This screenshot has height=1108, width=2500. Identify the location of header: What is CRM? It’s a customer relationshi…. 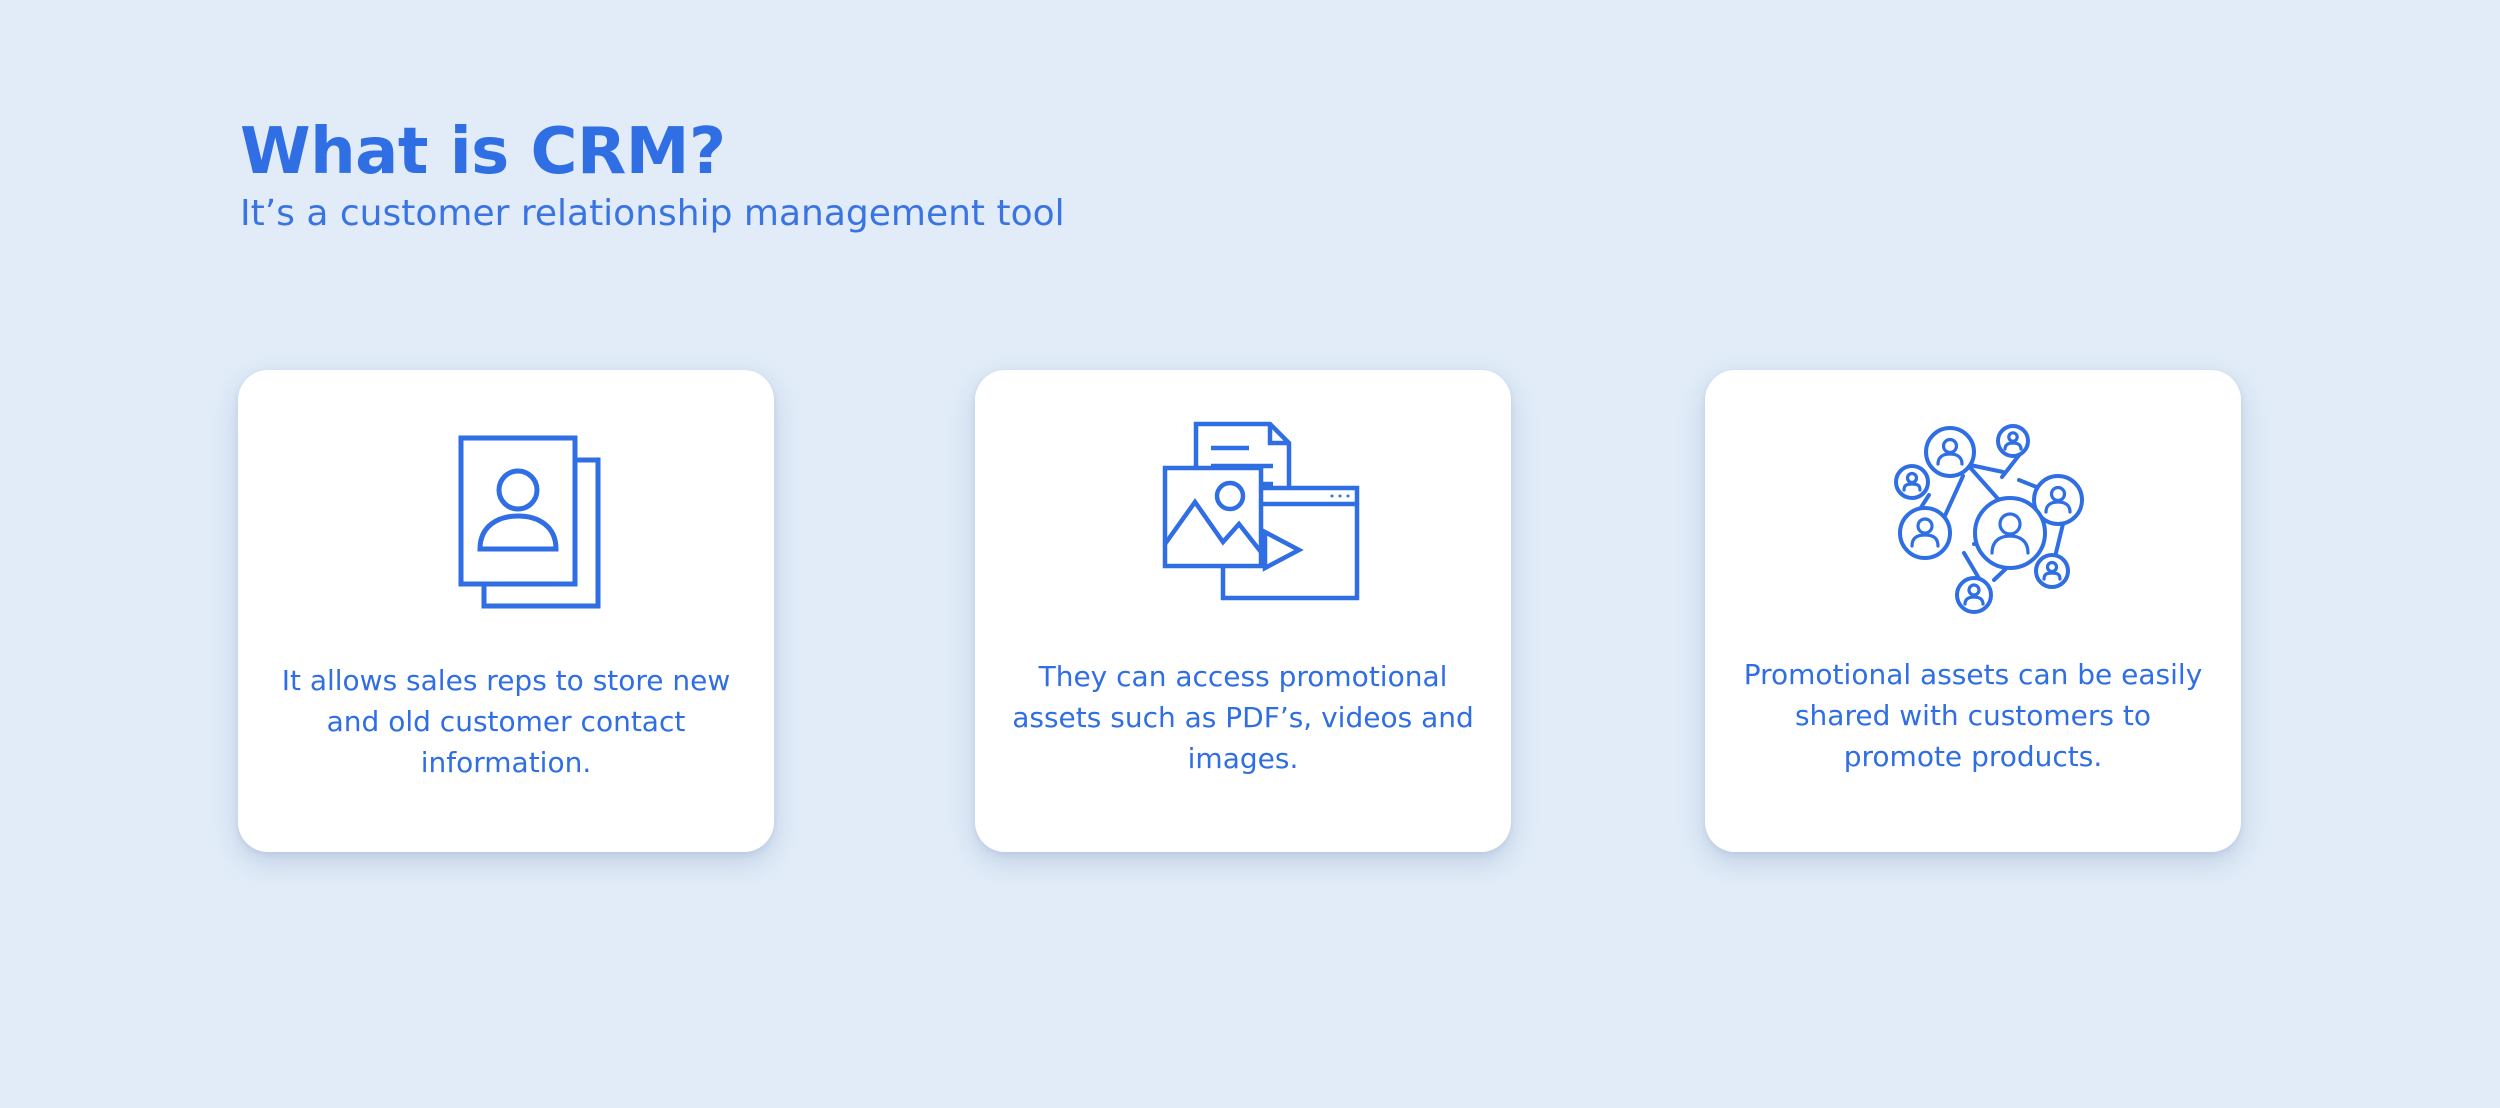
(652, 174).